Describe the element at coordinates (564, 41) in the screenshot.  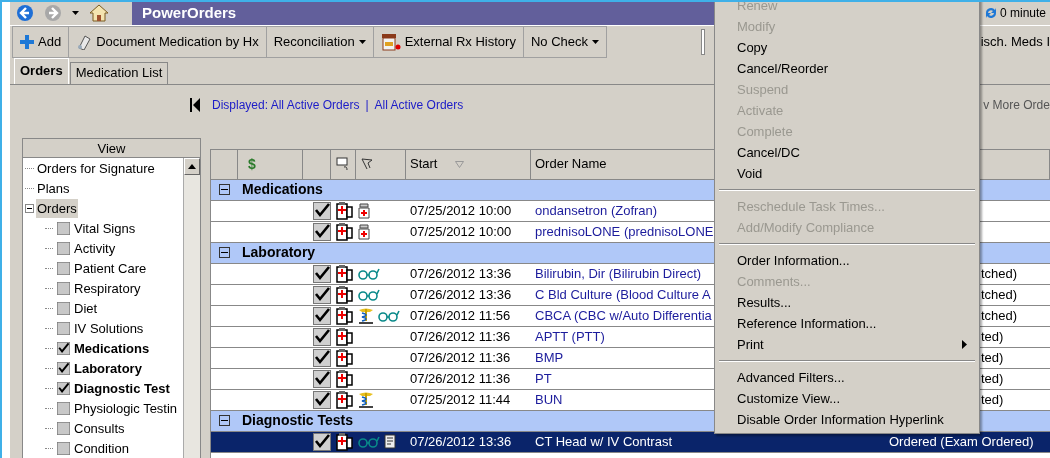
I see `toolbar-button: No Check` at that location.